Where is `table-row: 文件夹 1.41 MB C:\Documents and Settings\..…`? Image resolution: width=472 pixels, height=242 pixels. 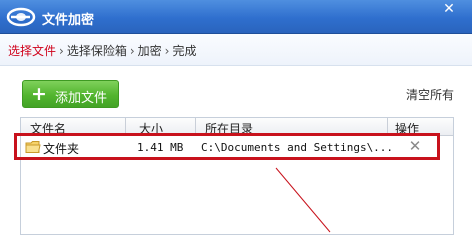
table-row: 文件夹 1.41 MB C:\Documents and Settings\..… is located at coordinates (237, 147).